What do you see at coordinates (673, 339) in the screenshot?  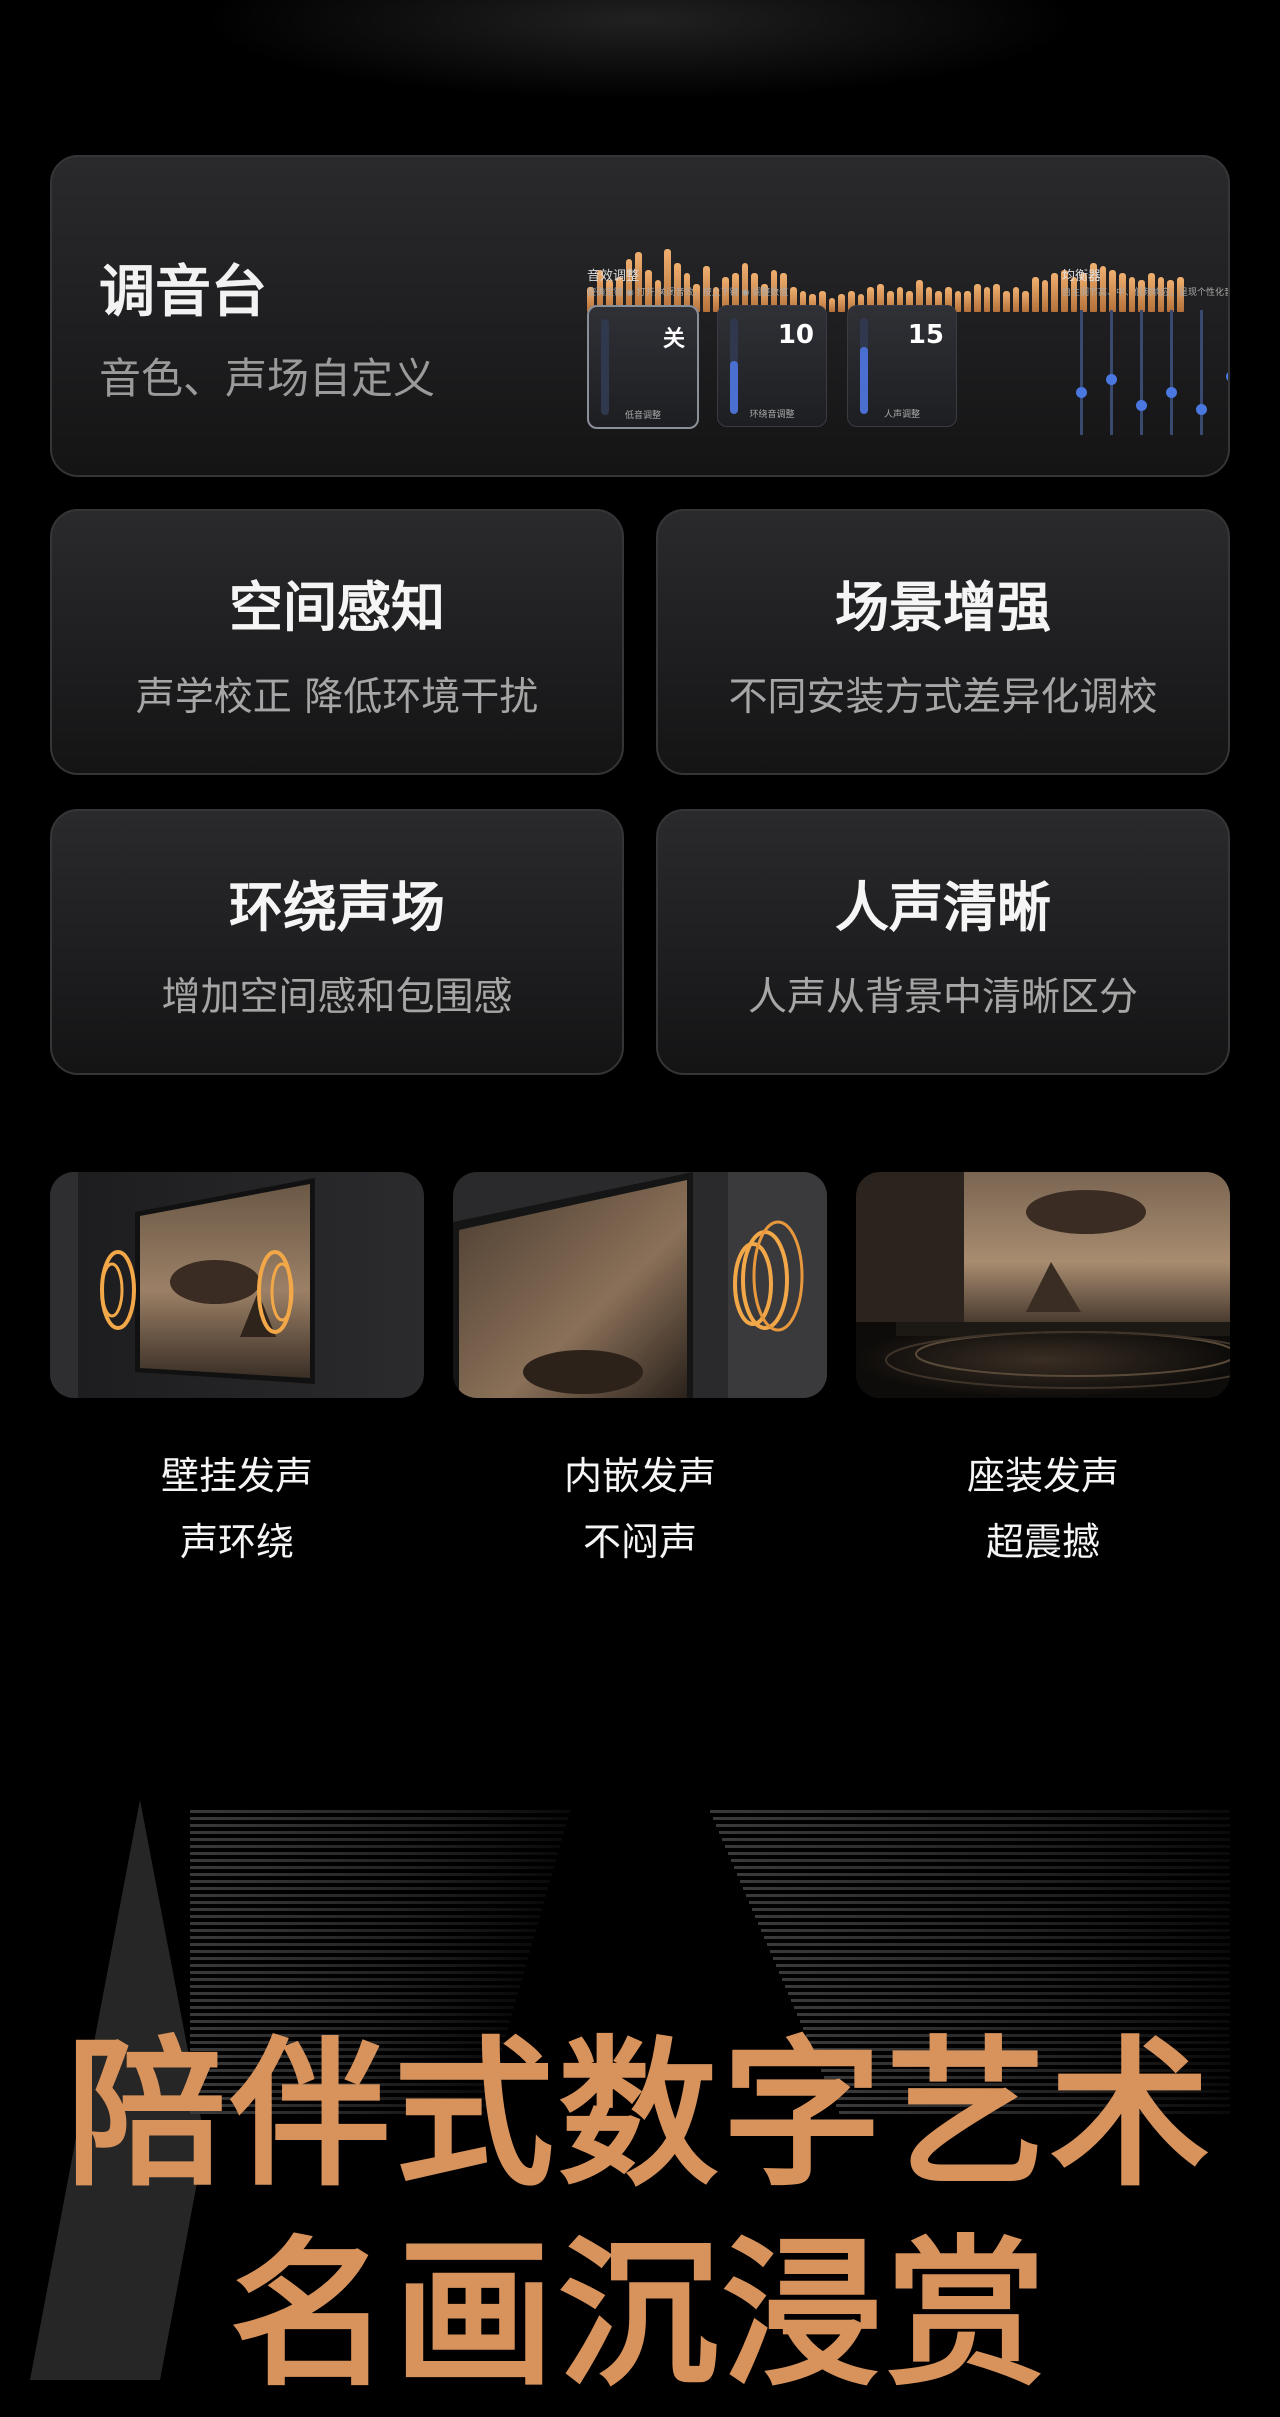 I see `bass-value: 关` at bounding box center [673, 339].